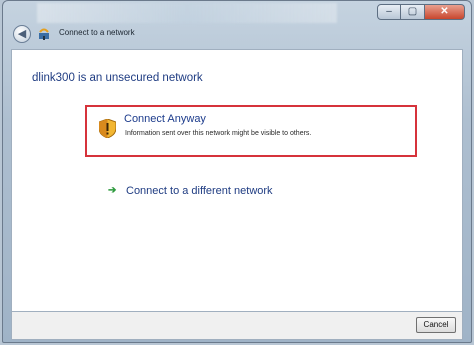 This screenshot has width=474, height=345. I want to click on button-bar: Cancel, so click(237, 326).